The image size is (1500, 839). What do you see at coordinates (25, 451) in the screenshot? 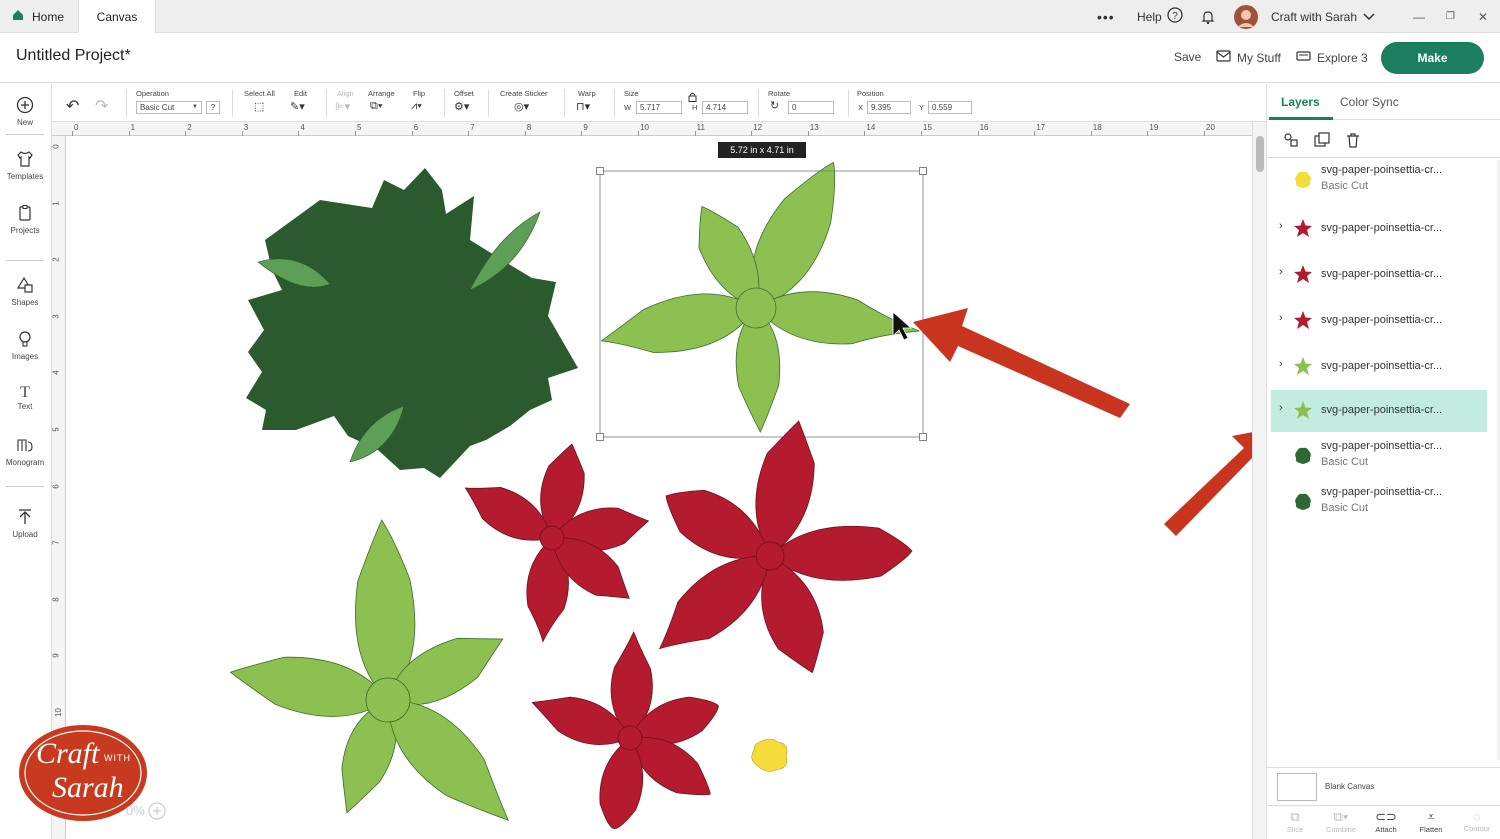
I see `monogram-tool: Monogram` at bounding box center [25, 451].